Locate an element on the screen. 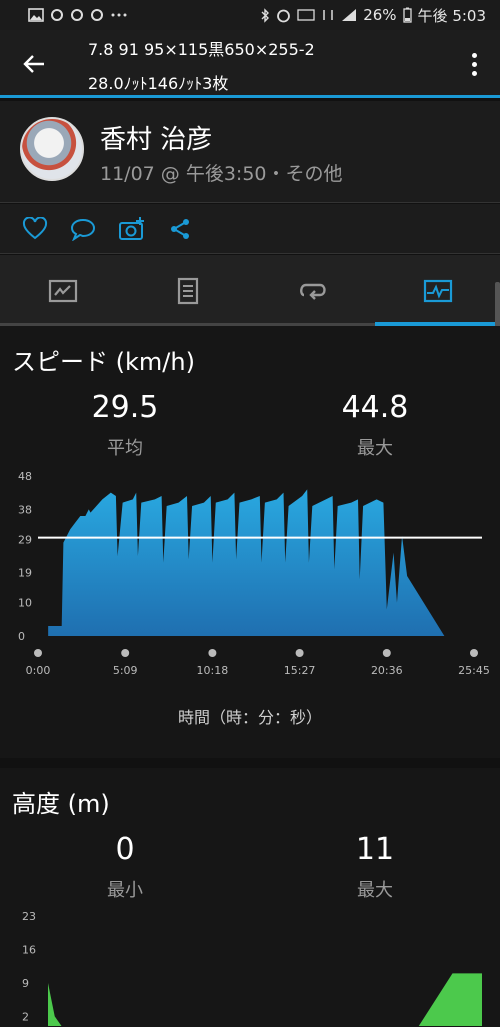 The image size is (500, 1027). battery-icon is located at coordinates (407, 15).